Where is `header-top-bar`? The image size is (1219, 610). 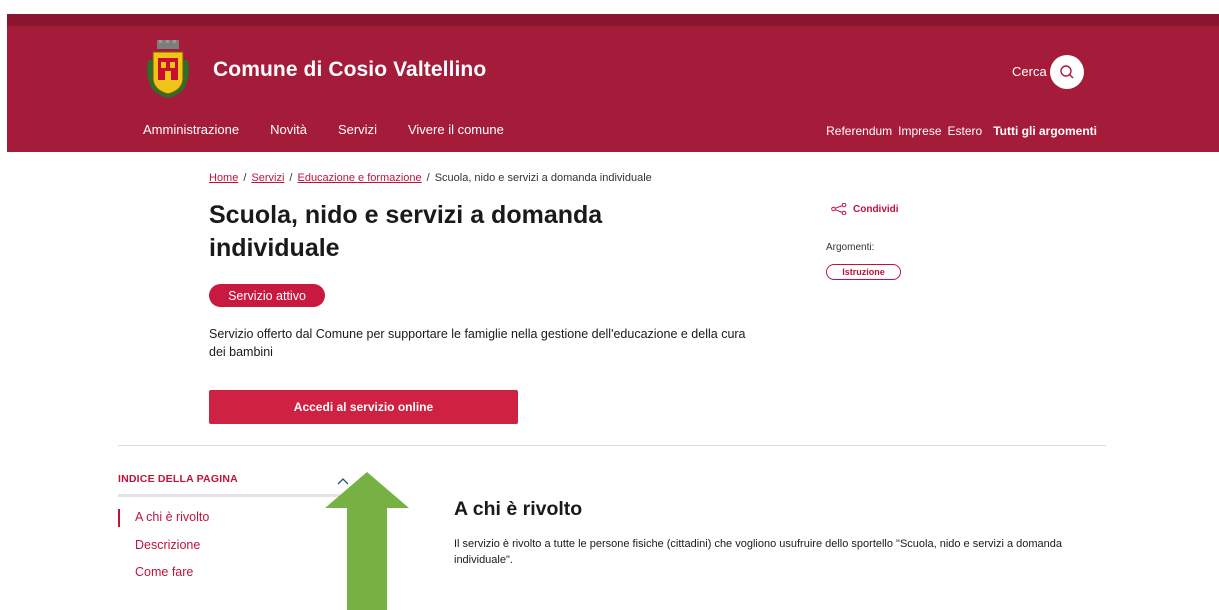
header-top-bar is located at coordinates (613, 20).